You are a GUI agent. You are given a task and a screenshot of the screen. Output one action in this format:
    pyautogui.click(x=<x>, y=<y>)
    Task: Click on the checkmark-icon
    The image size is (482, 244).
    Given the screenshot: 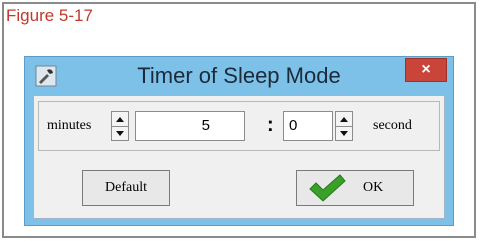 What is the action you would take?
    pyautogui.click(x=327, y=188)
    